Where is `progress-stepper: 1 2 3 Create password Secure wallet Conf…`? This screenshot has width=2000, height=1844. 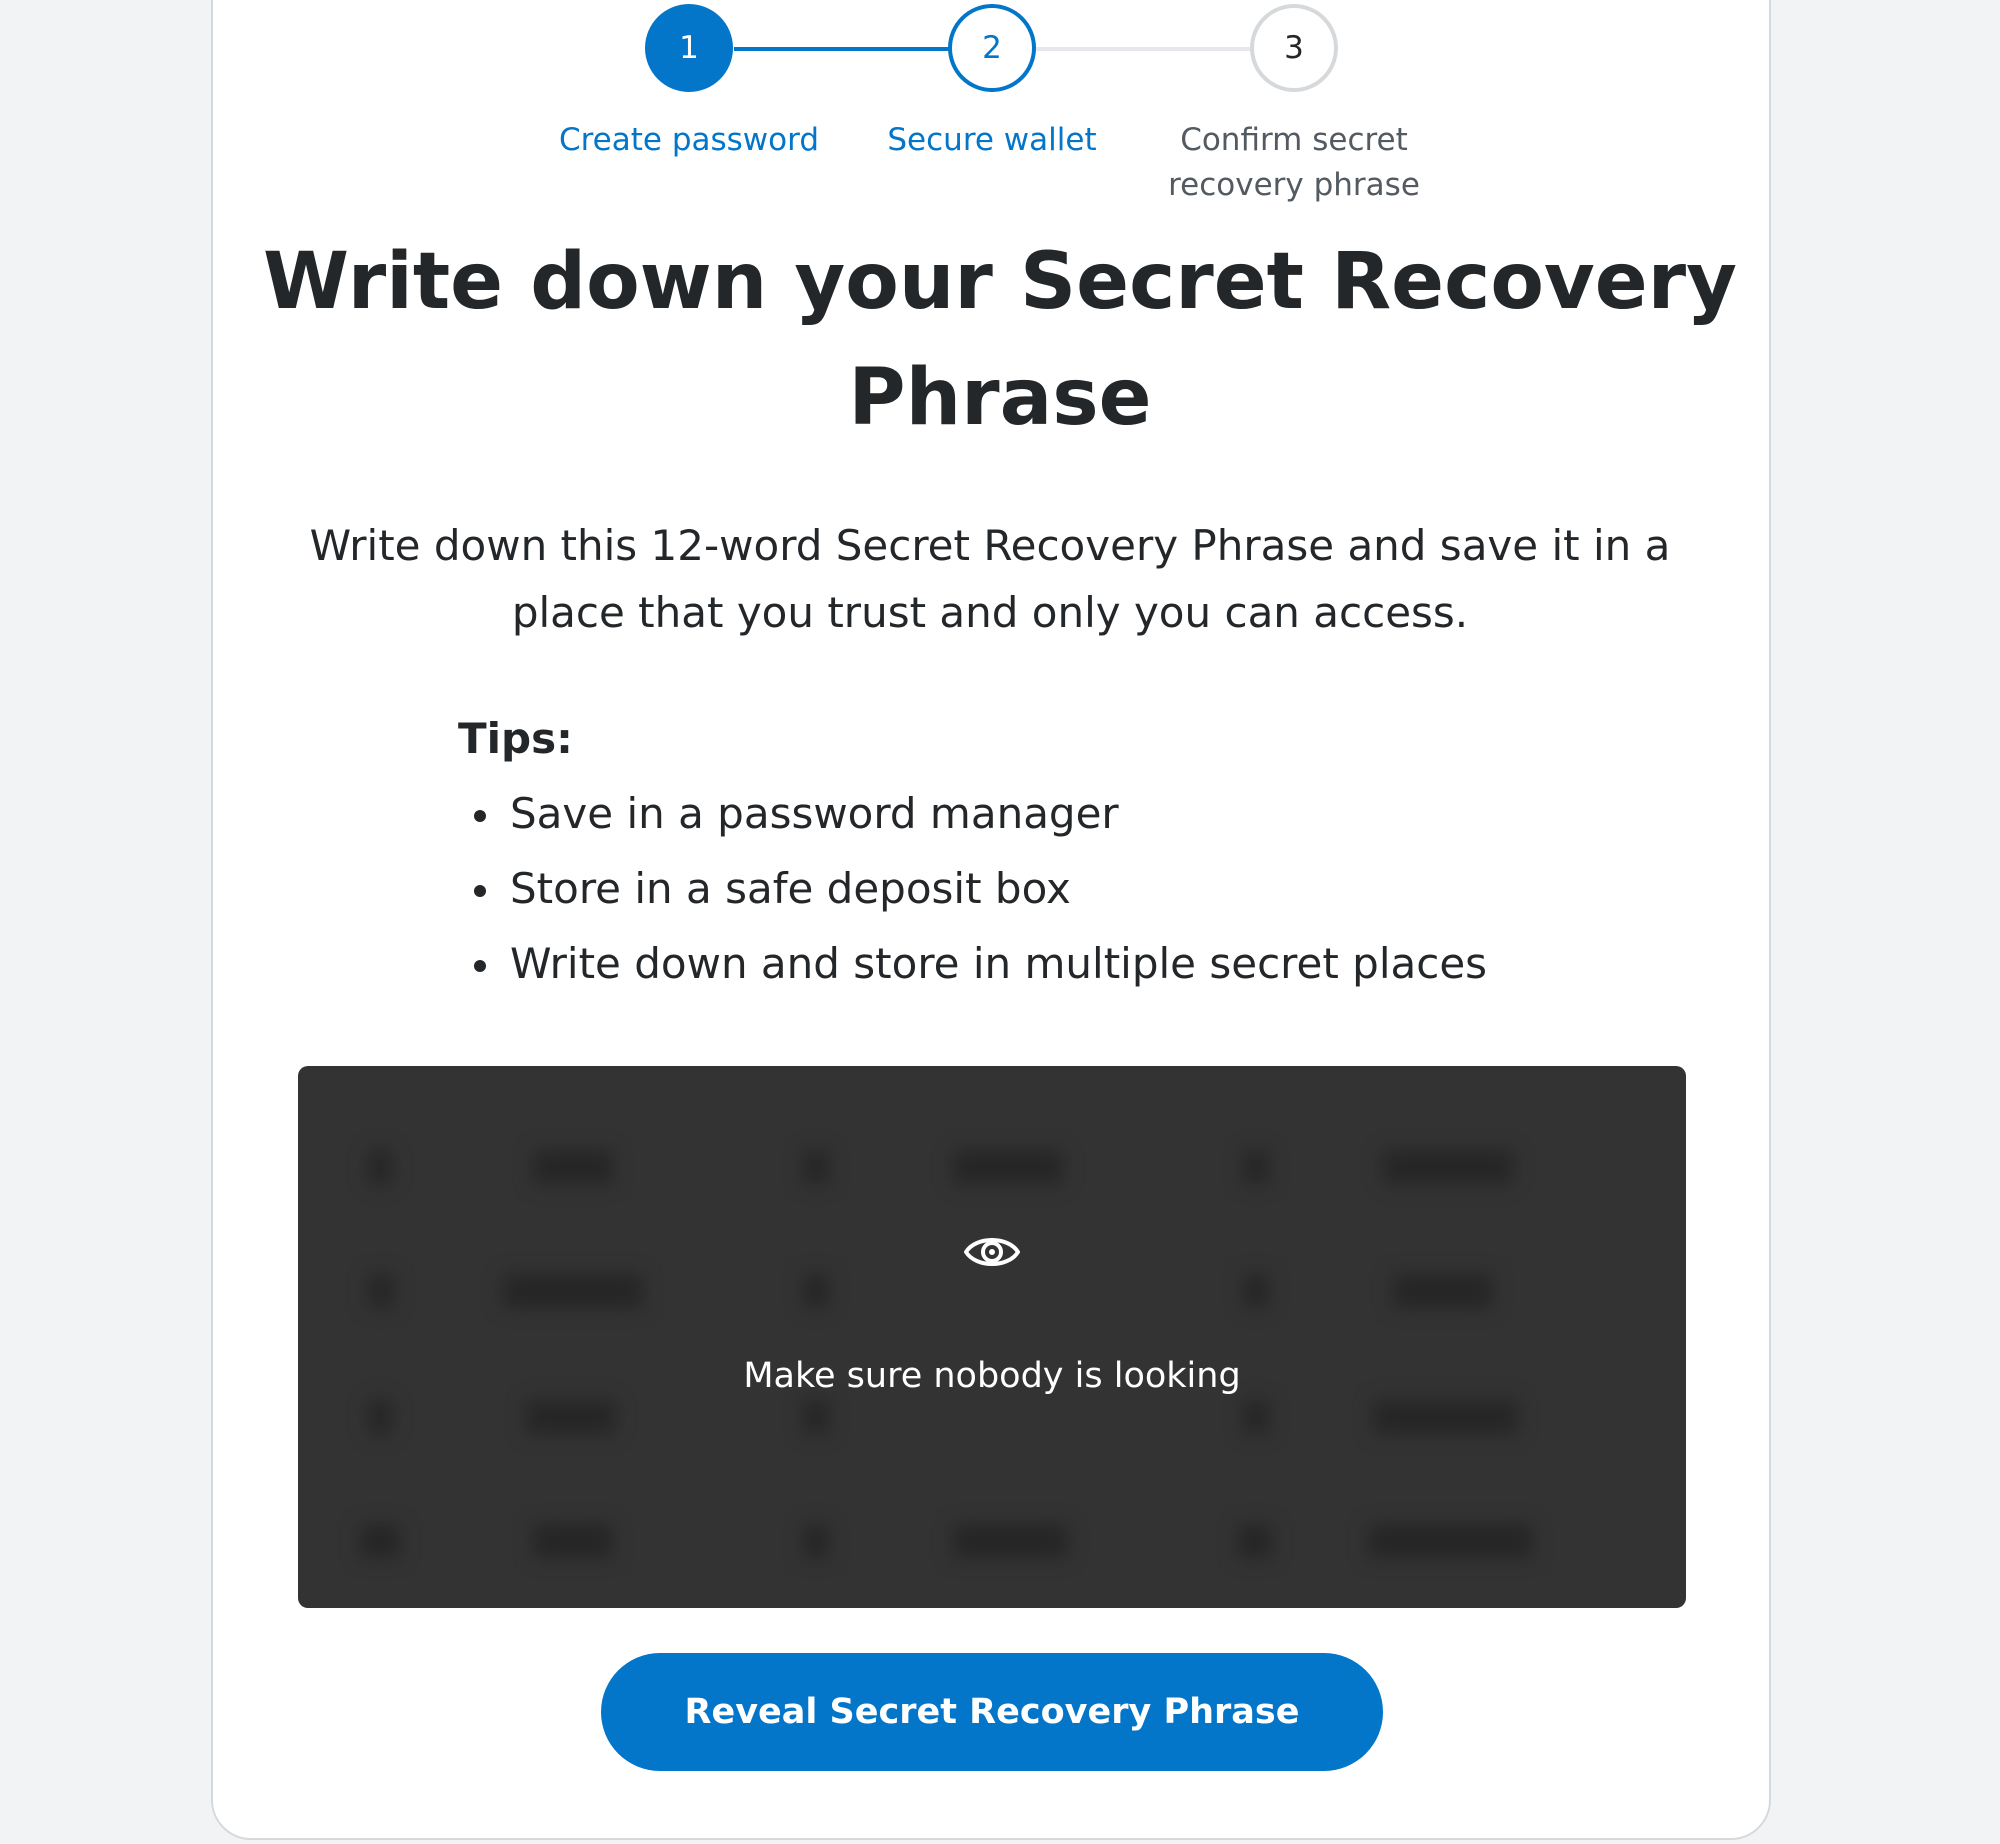 progress-stepper: 1 2 3 Create password Secure wallet Conf… is located at coordinates (1000, 110).